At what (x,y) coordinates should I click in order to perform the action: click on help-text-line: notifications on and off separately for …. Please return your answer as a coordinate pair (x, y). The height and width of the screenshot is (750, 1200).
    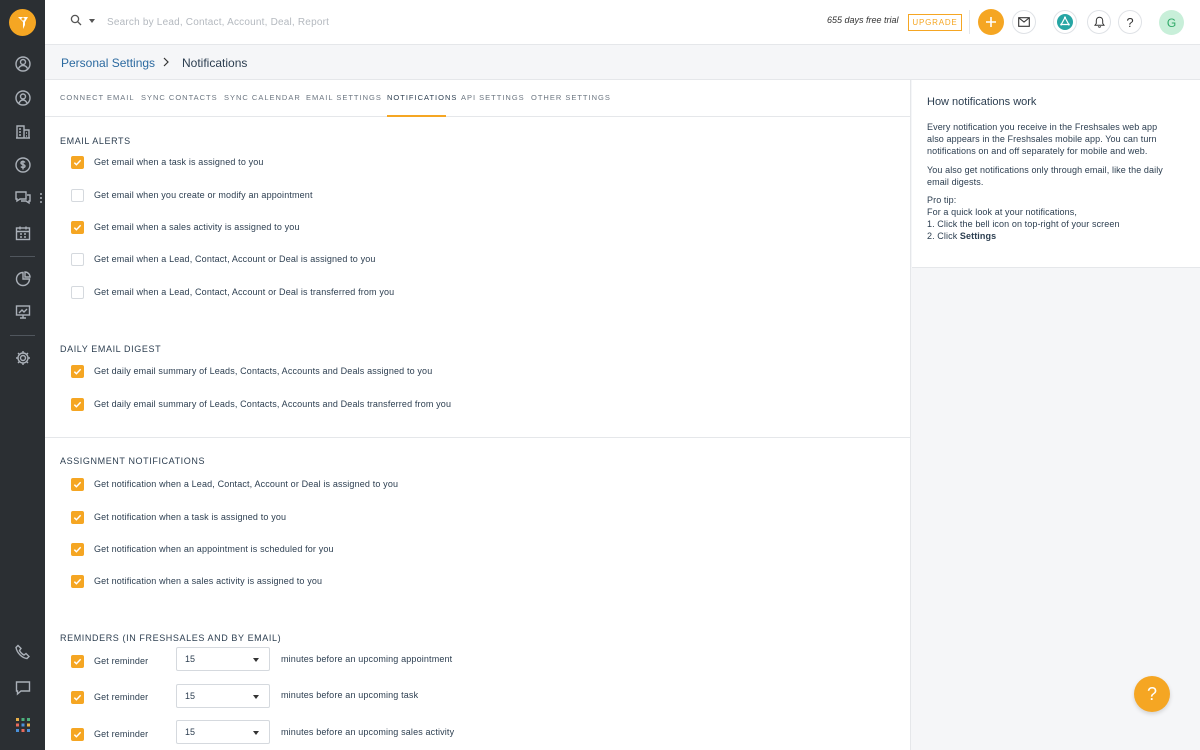
    Looking at the image, I should click on (1037, 151).